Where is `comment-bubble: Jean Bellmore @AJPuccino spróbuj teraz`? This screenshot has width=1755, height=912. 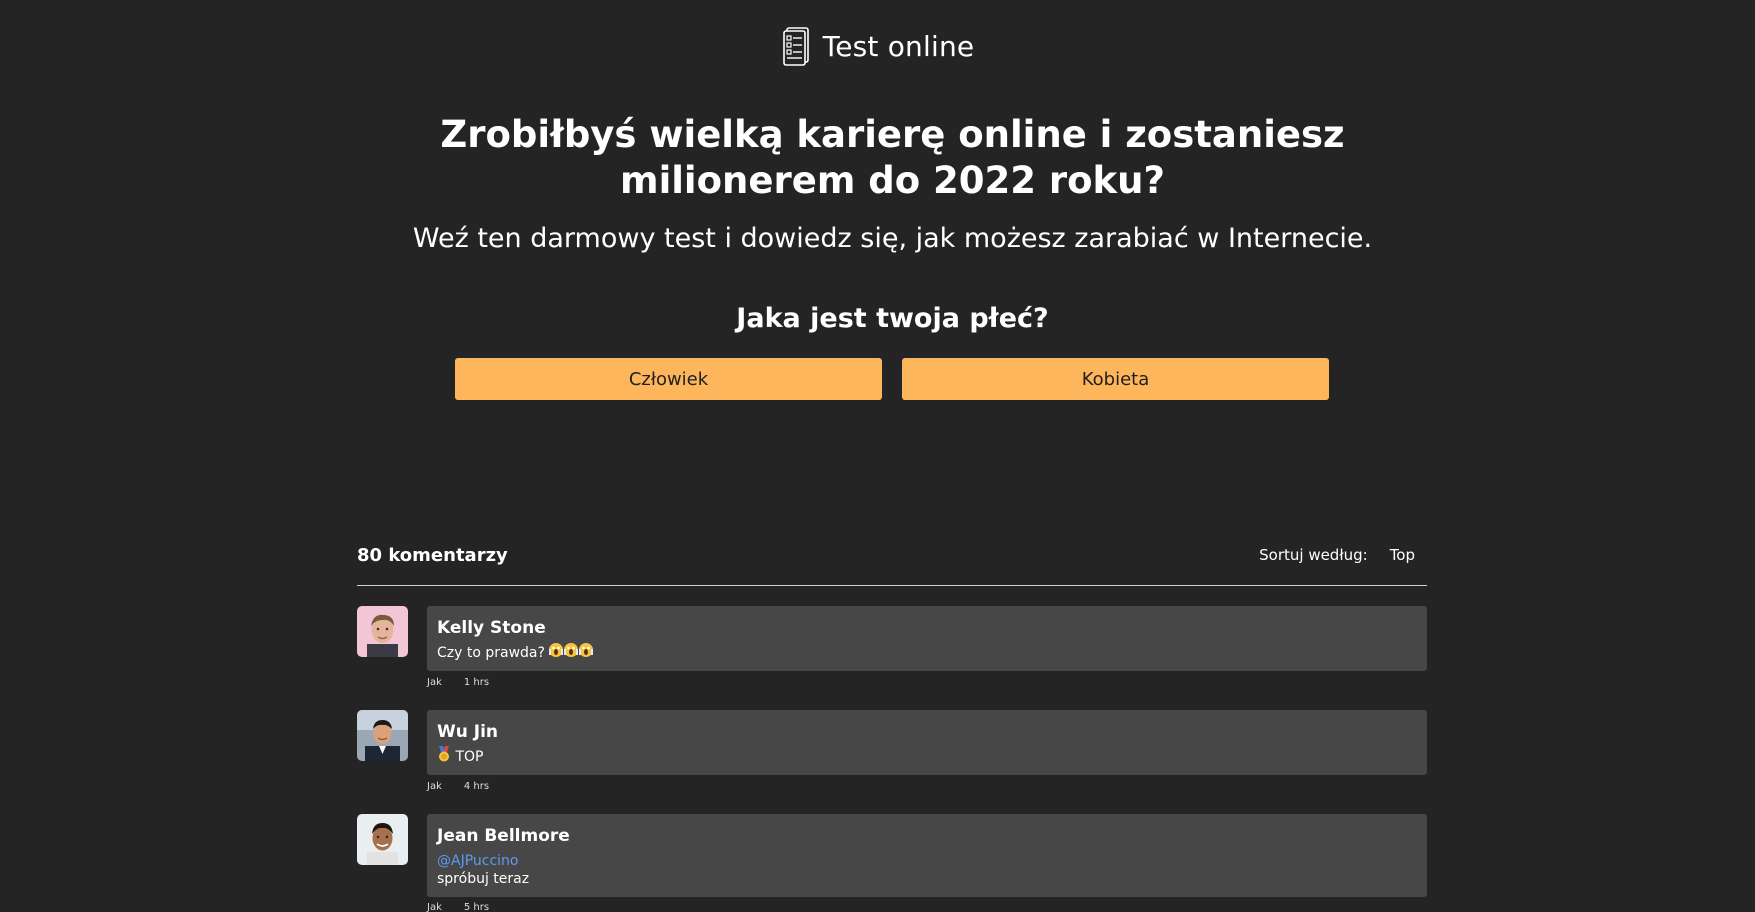 comment-bubble: Jean Bellmore @AJPuccino spróbuj teraz is located at coordinates (927, 855).